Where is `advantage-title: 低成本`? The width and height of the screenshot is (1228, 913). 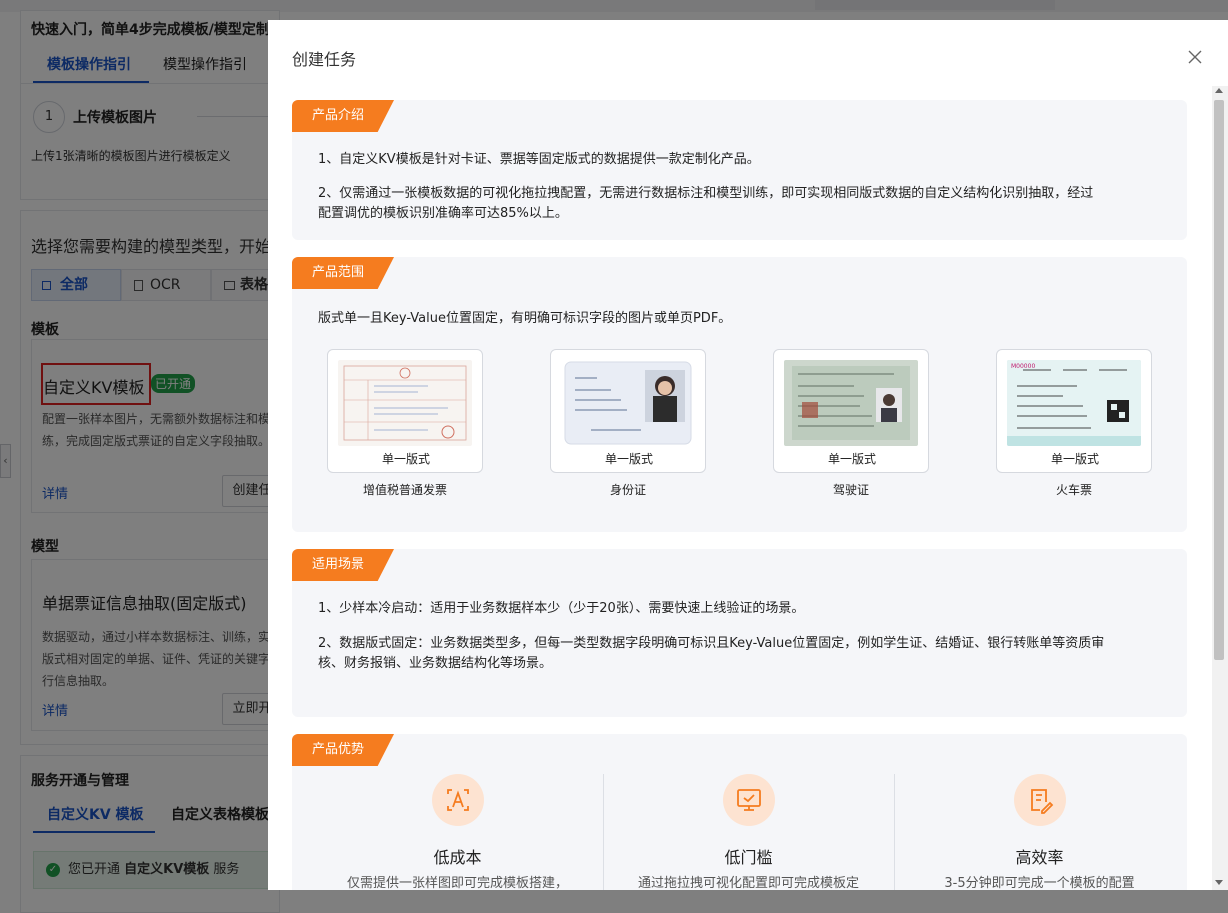
advantage-title: 低成本 is located at coordinates (457, 857).